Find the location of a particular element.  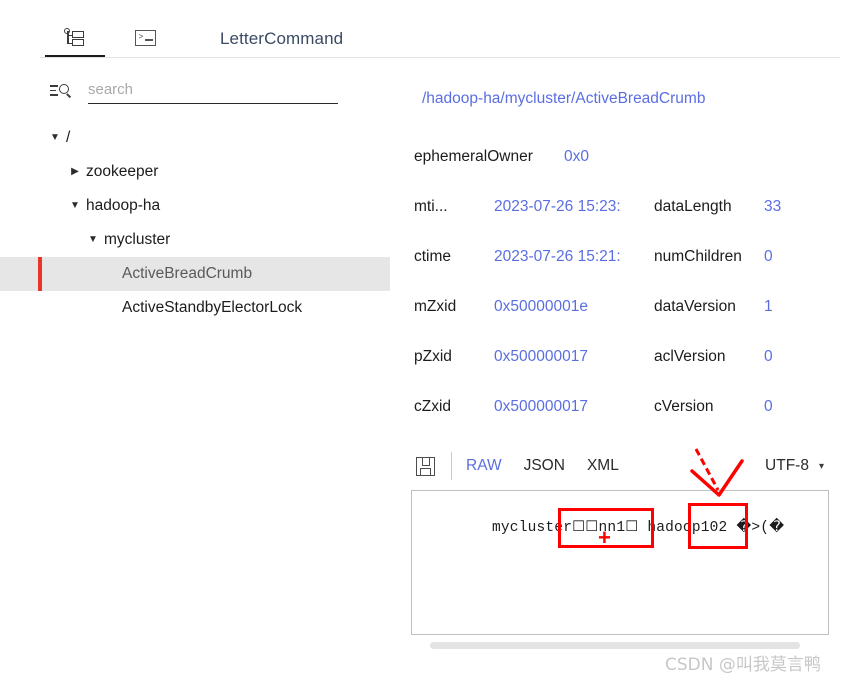

data-toolbar: RAW JSON XML UTF-8 ▾ is located at coordinates (627, 466).